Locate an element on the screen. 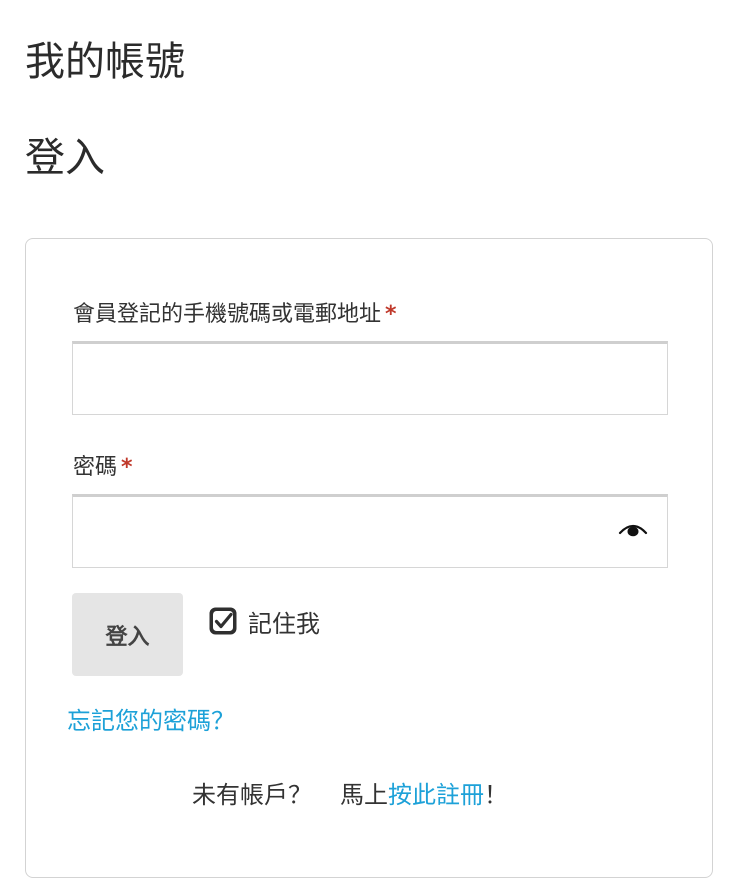 This screenshot has width=740, height=878. remember-me-checkbox: 記住我 is located at coordinates (264, 621).